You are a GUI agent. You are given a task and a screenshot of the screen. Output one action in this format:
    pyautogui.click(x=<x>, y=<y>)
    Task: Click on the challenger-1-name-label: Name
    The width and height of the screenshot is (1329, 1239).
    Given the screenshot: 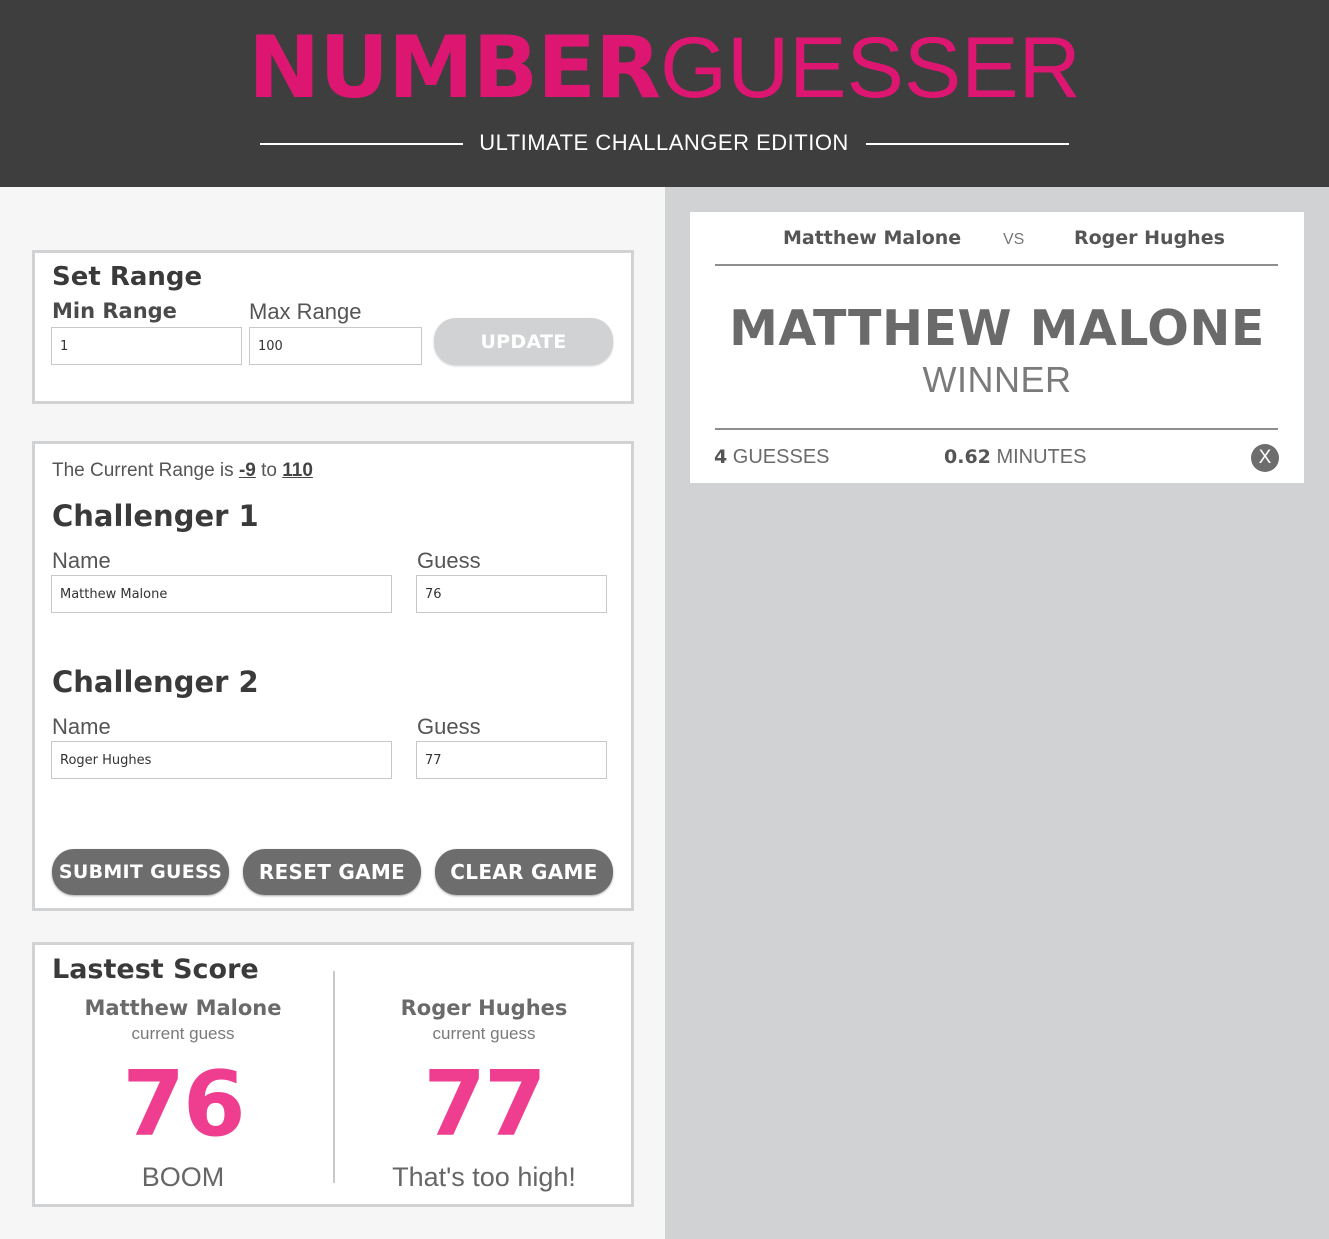 What is the action you would take?
    pyautogui.click(x=81, y=560)
    